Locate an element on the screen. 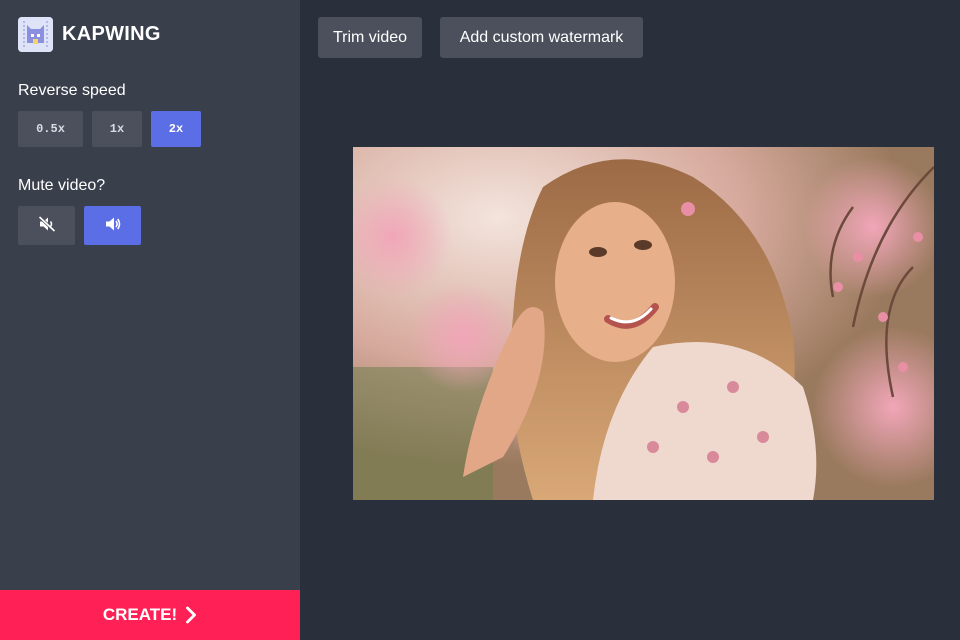  speed-2x-button: 2x is located at coordinates (176, 129).